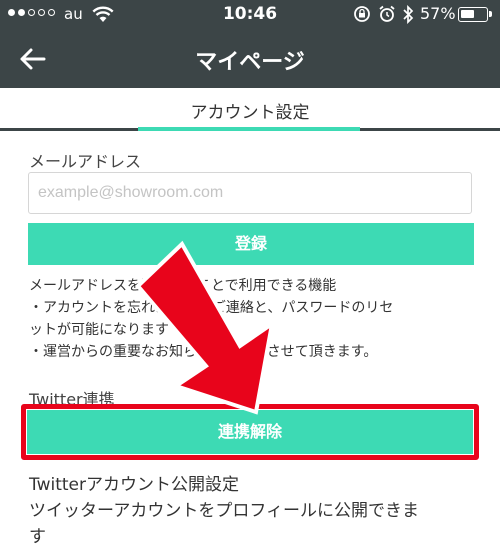 The height and width of the screenshot is (546, 500). What do you see at coordinates (387, 13) in the screenshot?
I see `alarm-icon` at bounding box center [387, 13].